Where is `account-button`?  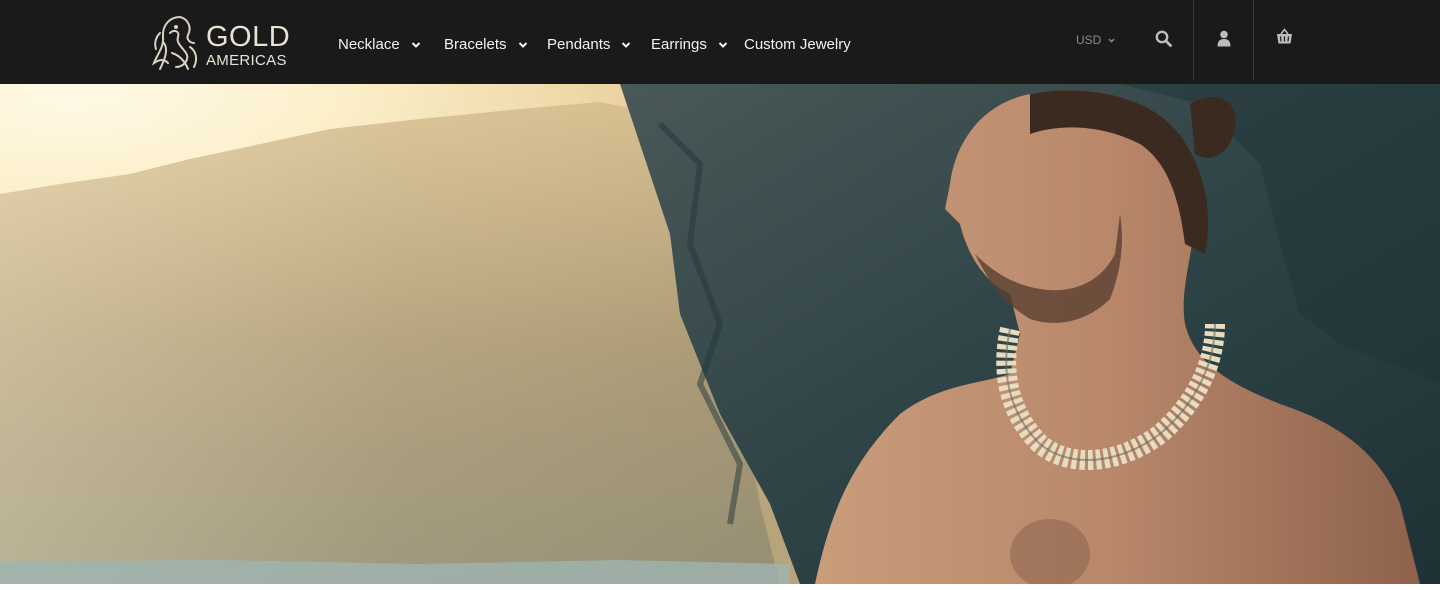 account-button is located at coordinates (1223, 40).